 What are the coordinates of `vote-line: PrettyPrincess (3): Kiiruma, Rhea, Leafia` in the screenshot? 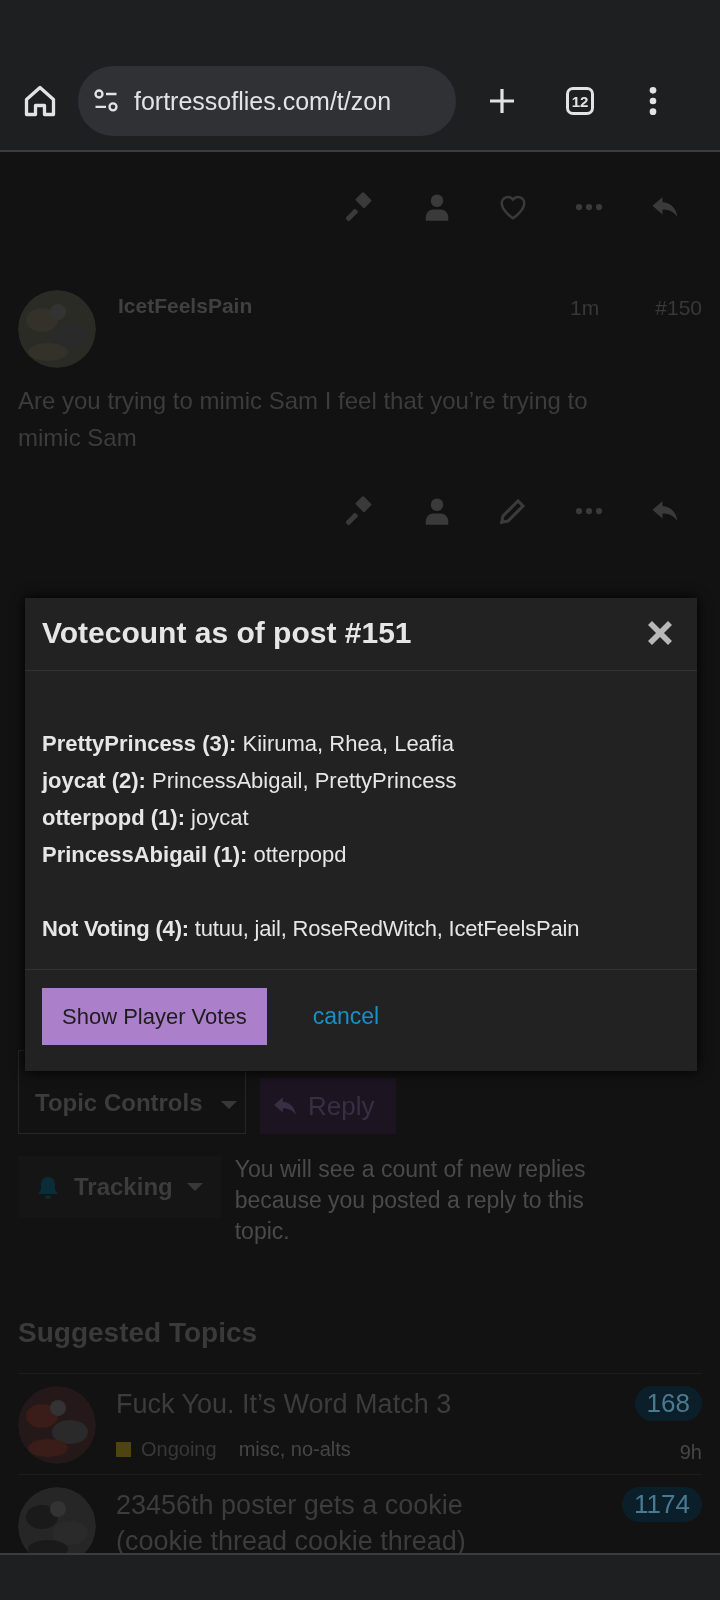 It's located at (249, 744).